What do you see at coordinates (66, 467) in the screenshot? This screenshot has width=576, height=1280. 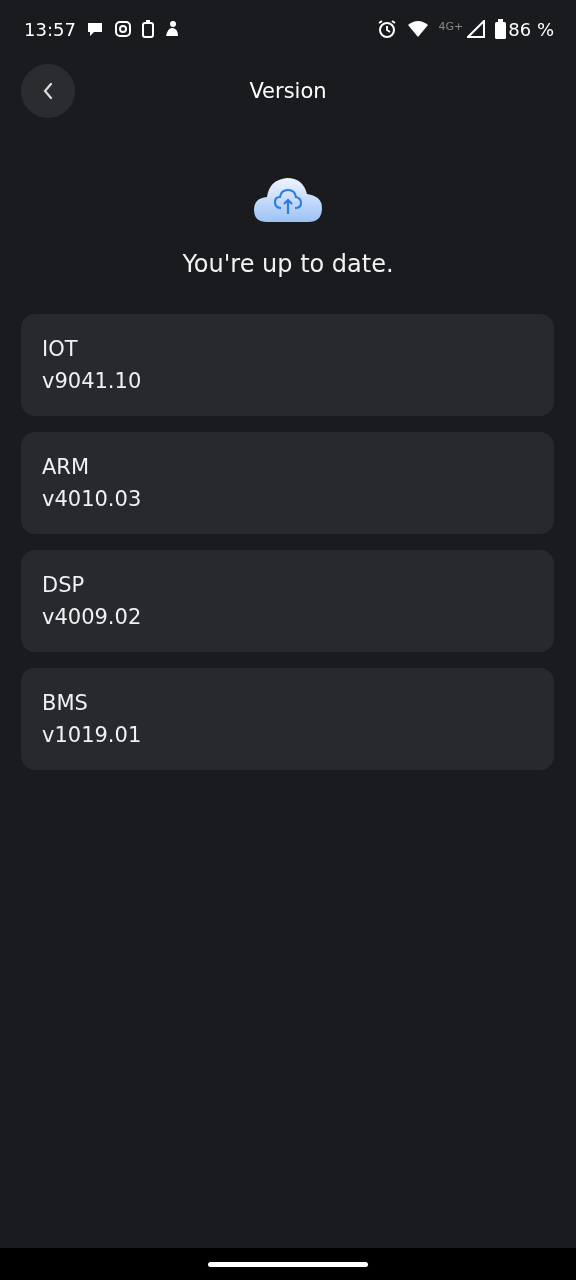 I see `module-name: ARM` at bounding box center [66, 467].